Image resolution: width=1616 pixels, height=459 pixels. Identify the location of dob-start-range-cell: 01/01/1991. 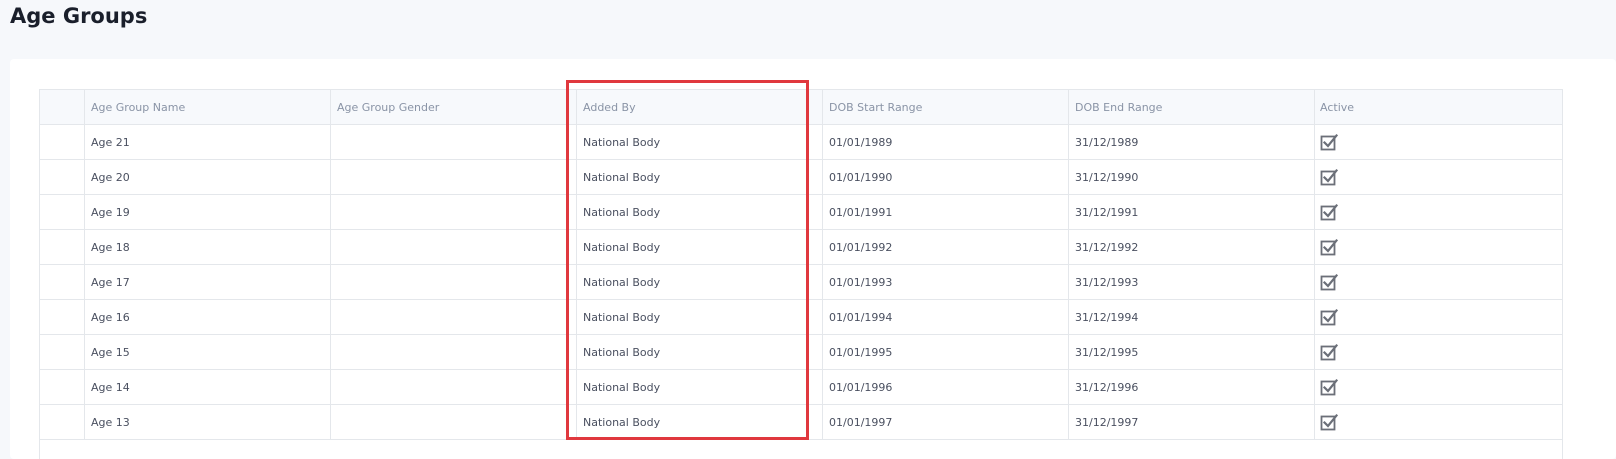
(946, 212).